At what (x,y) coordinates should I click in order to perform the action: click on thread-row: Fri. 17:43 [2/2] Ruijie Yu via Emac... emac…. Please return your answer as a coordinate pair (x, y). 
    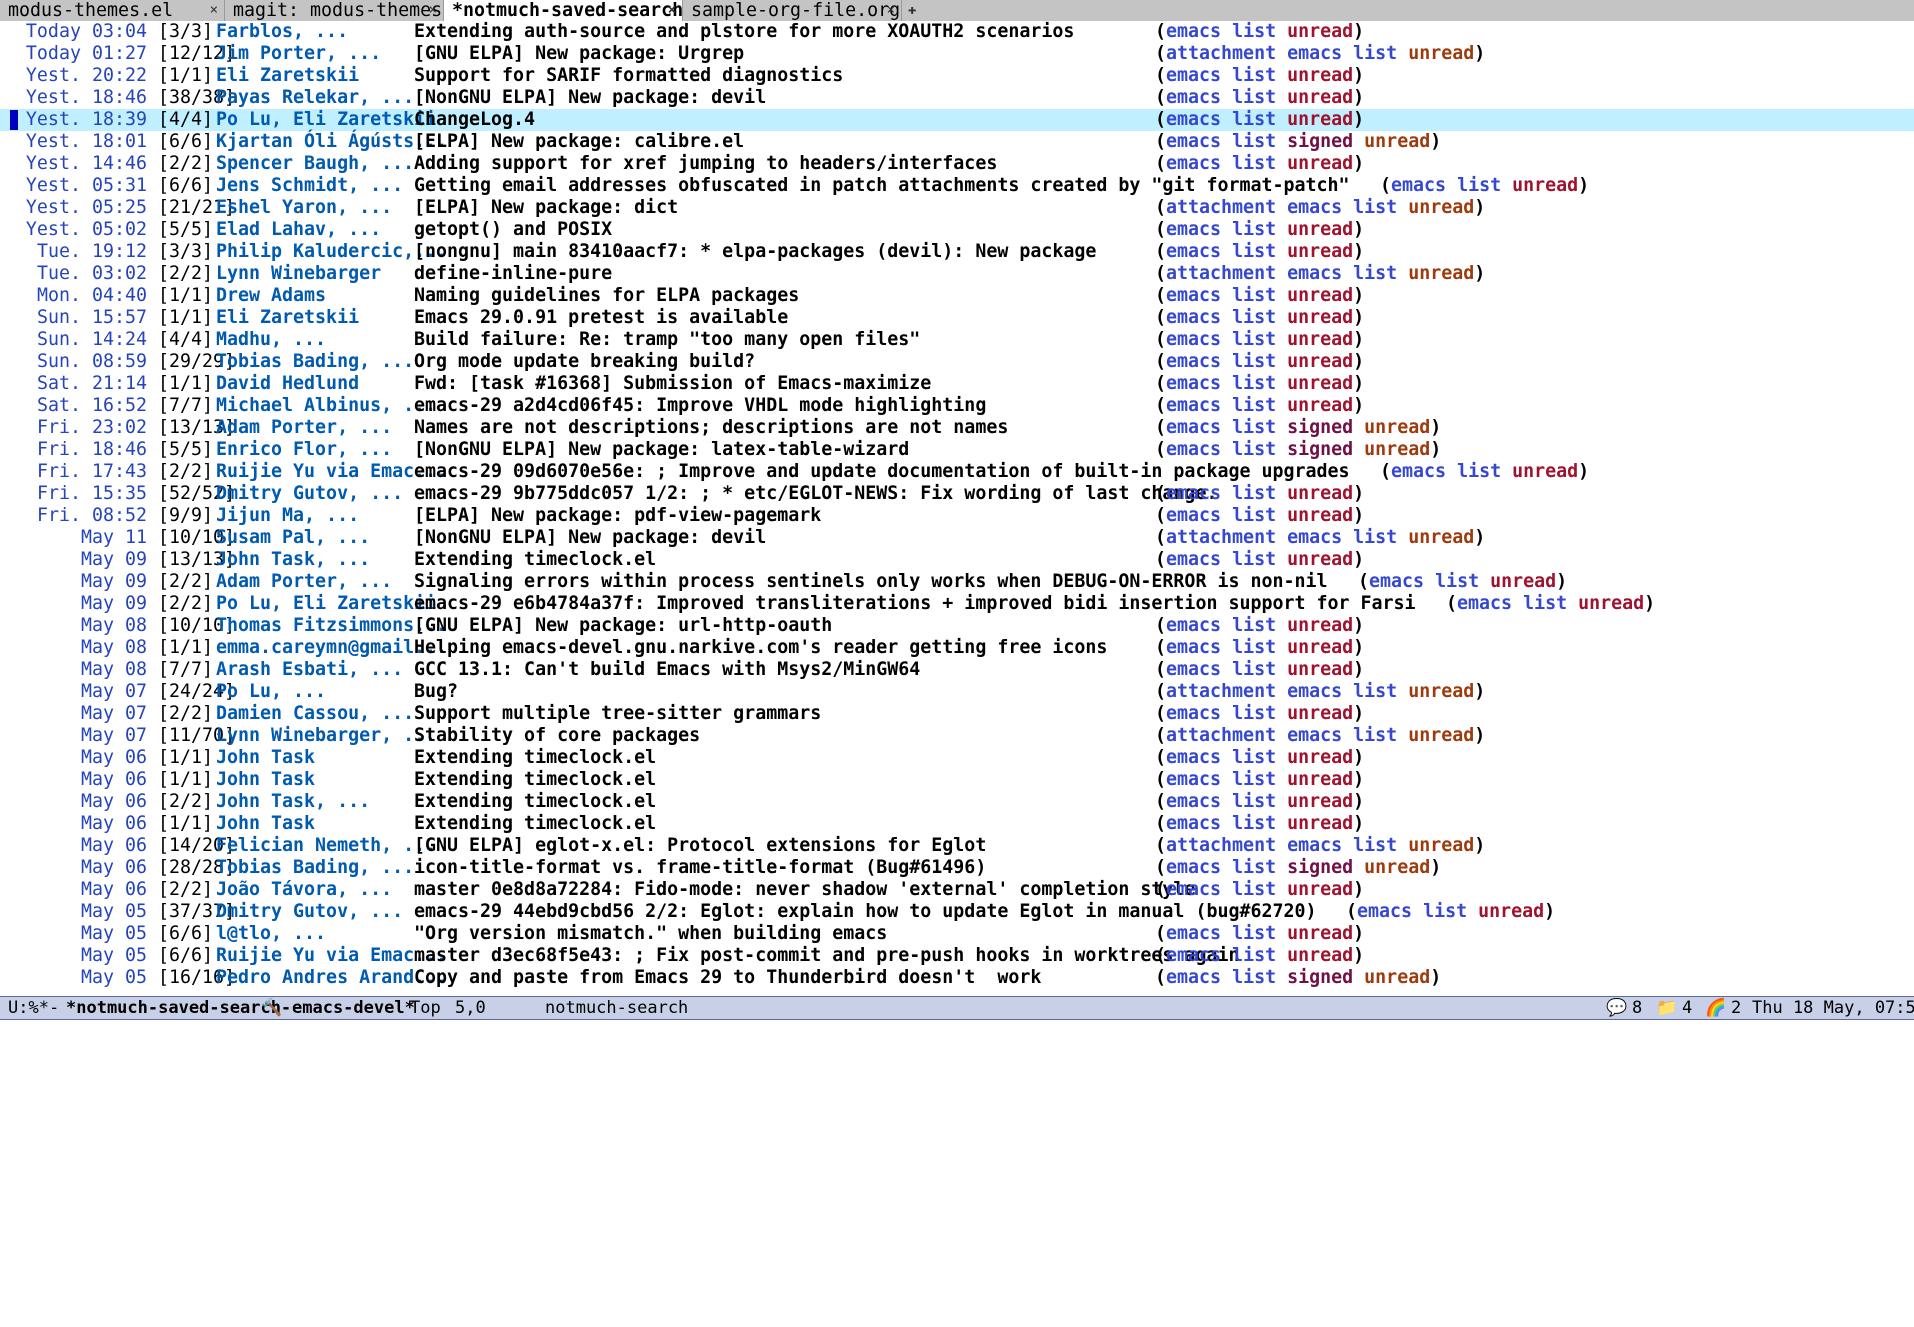
    Looking at the image, I should click on (957, 472).